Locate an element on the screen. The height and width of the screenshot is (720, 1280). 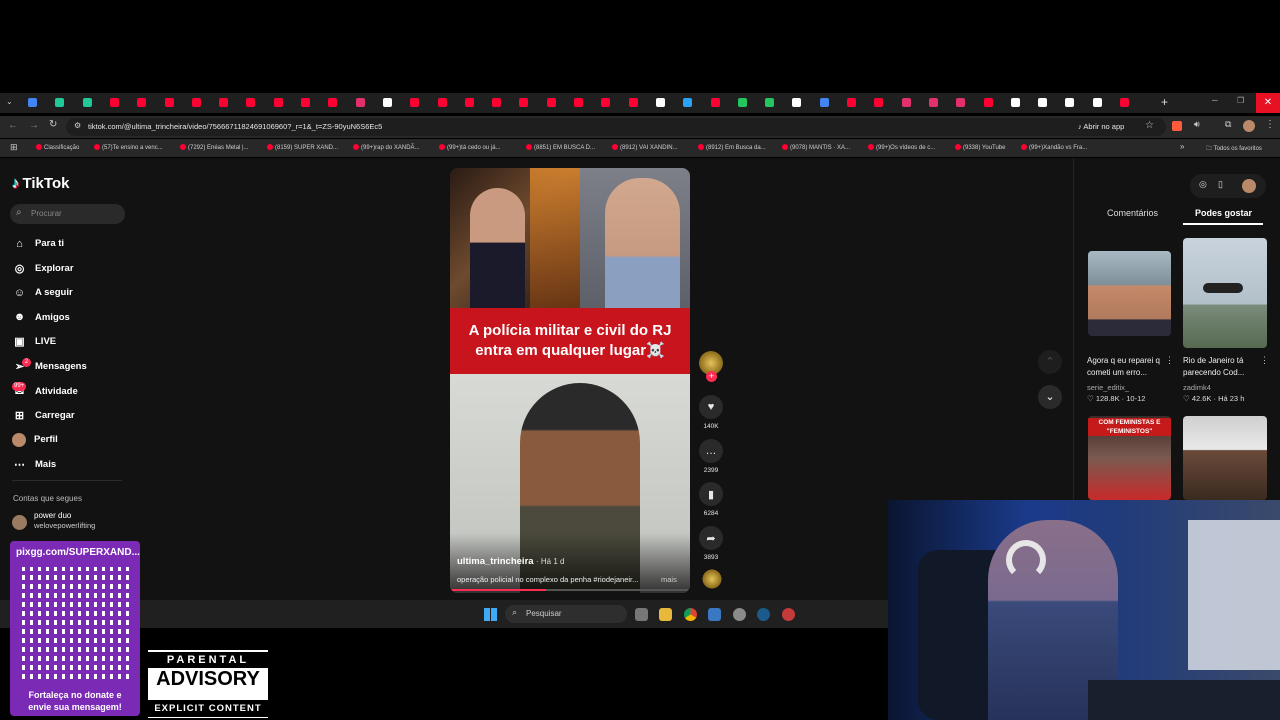
back-button: ← is located at coordinates (13, 125).